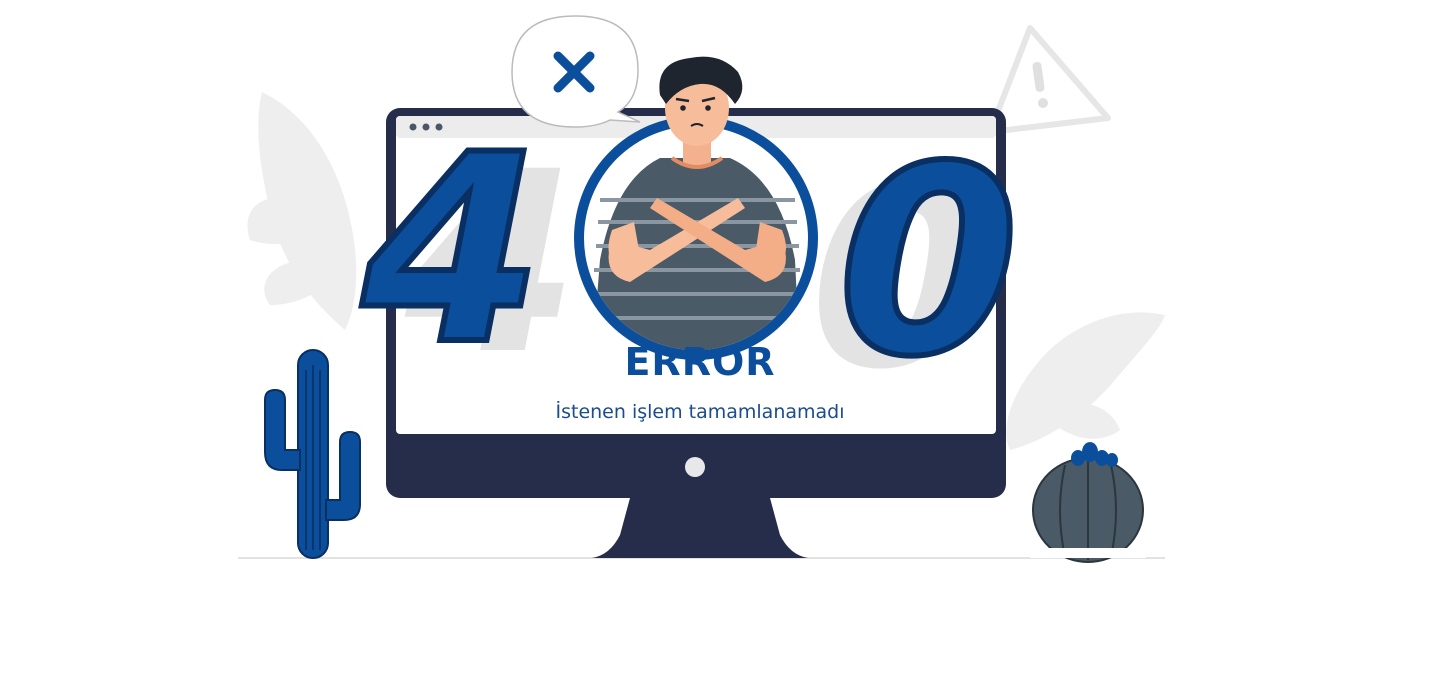 The image size is (1429, 699). What do you see at coordinates (576, 71) in the screenshot?
I see `speech-bubble` at bounding box center [576, 71].